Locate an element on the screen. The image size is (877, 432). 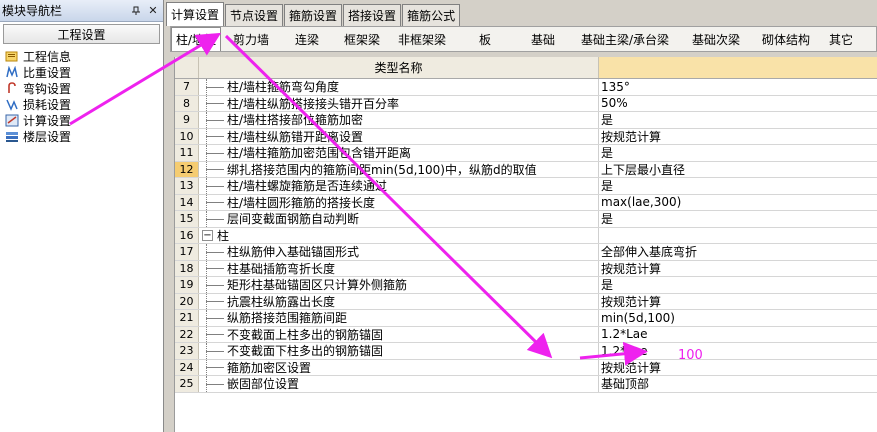
row-value: 50% is located at coordinates (738, 104).